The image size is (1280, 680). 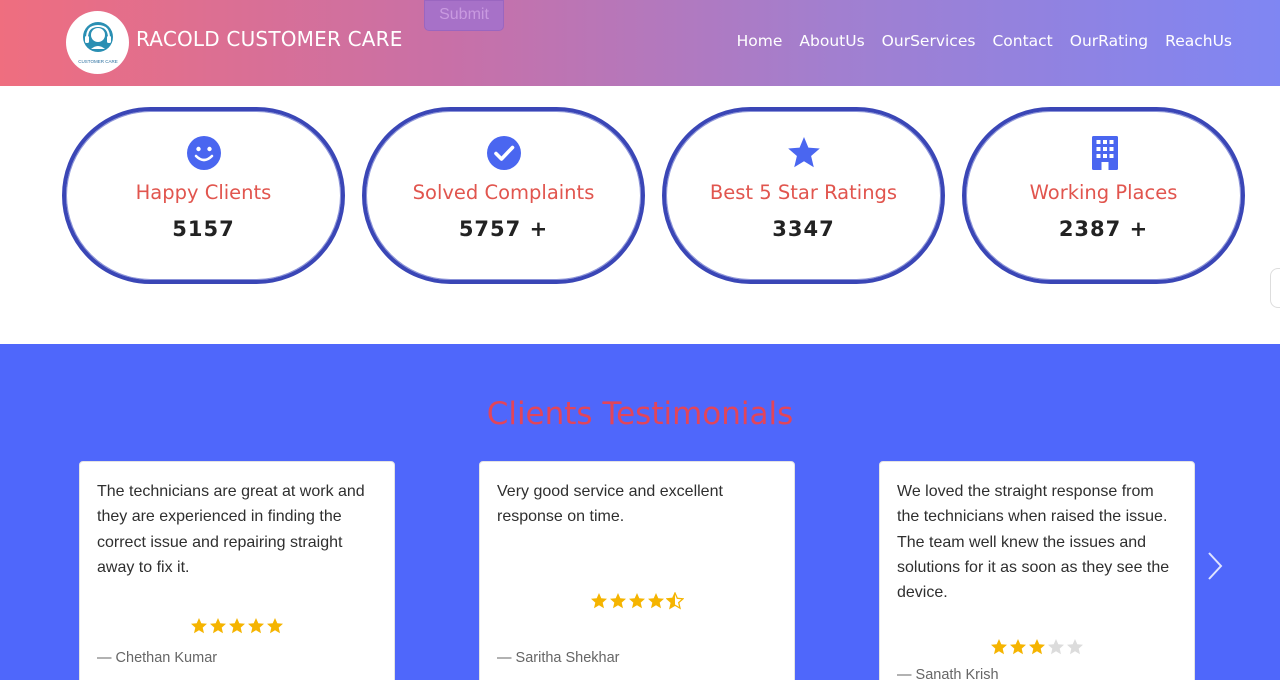 What do you see at coordinates (1109, 41) in the screenshot?
I see `nav-ourrating: OurRating` at bounding box center [1109, 41].